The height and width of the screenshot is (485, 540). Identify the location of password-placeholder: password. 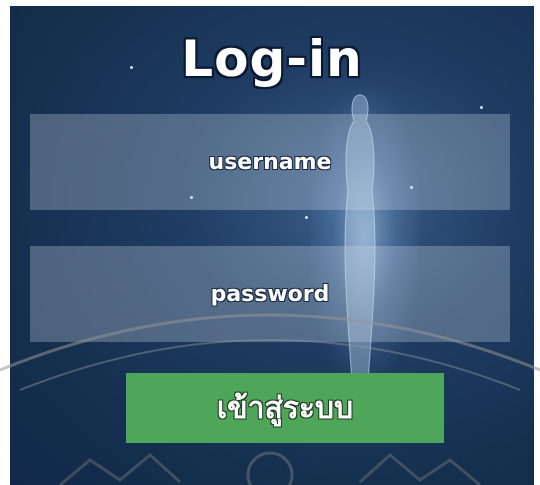
(270, 294).